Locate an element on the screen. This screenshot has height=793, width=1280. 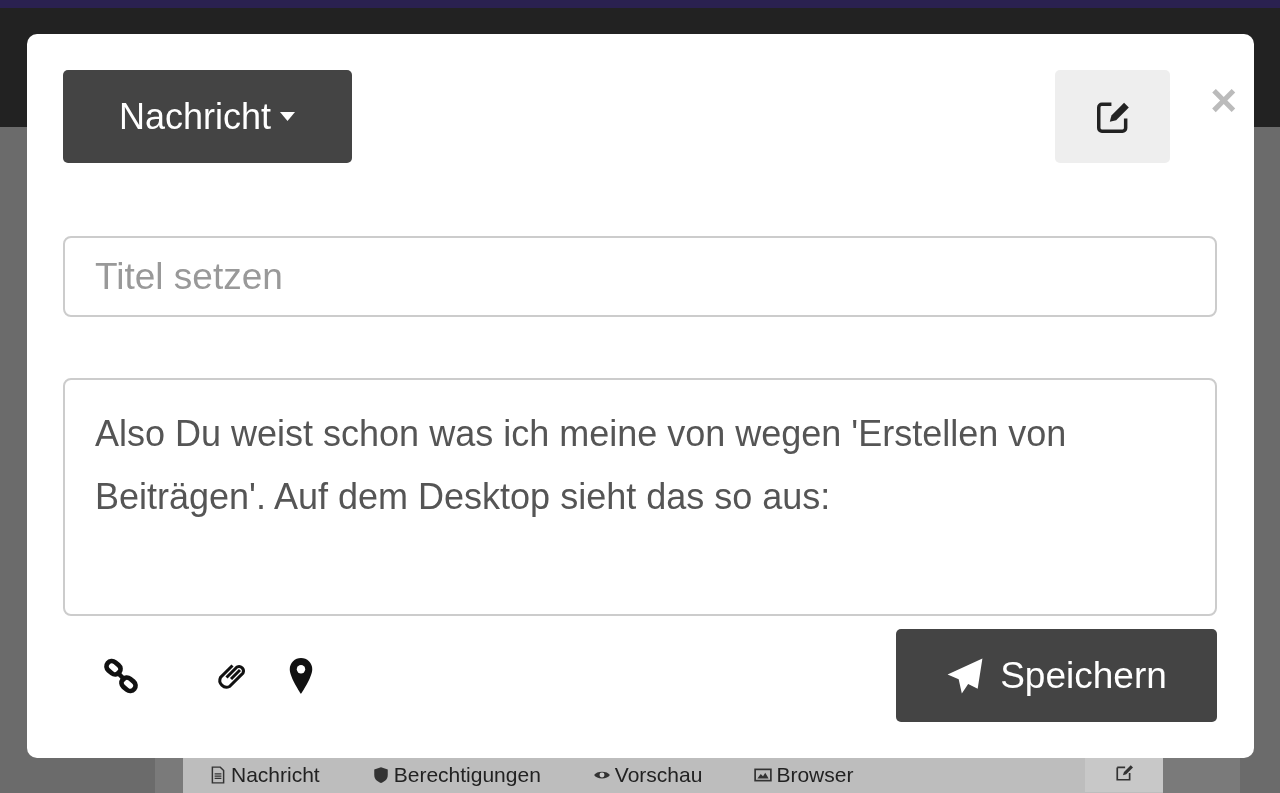
image-icon is located at coordinates (763, 775).